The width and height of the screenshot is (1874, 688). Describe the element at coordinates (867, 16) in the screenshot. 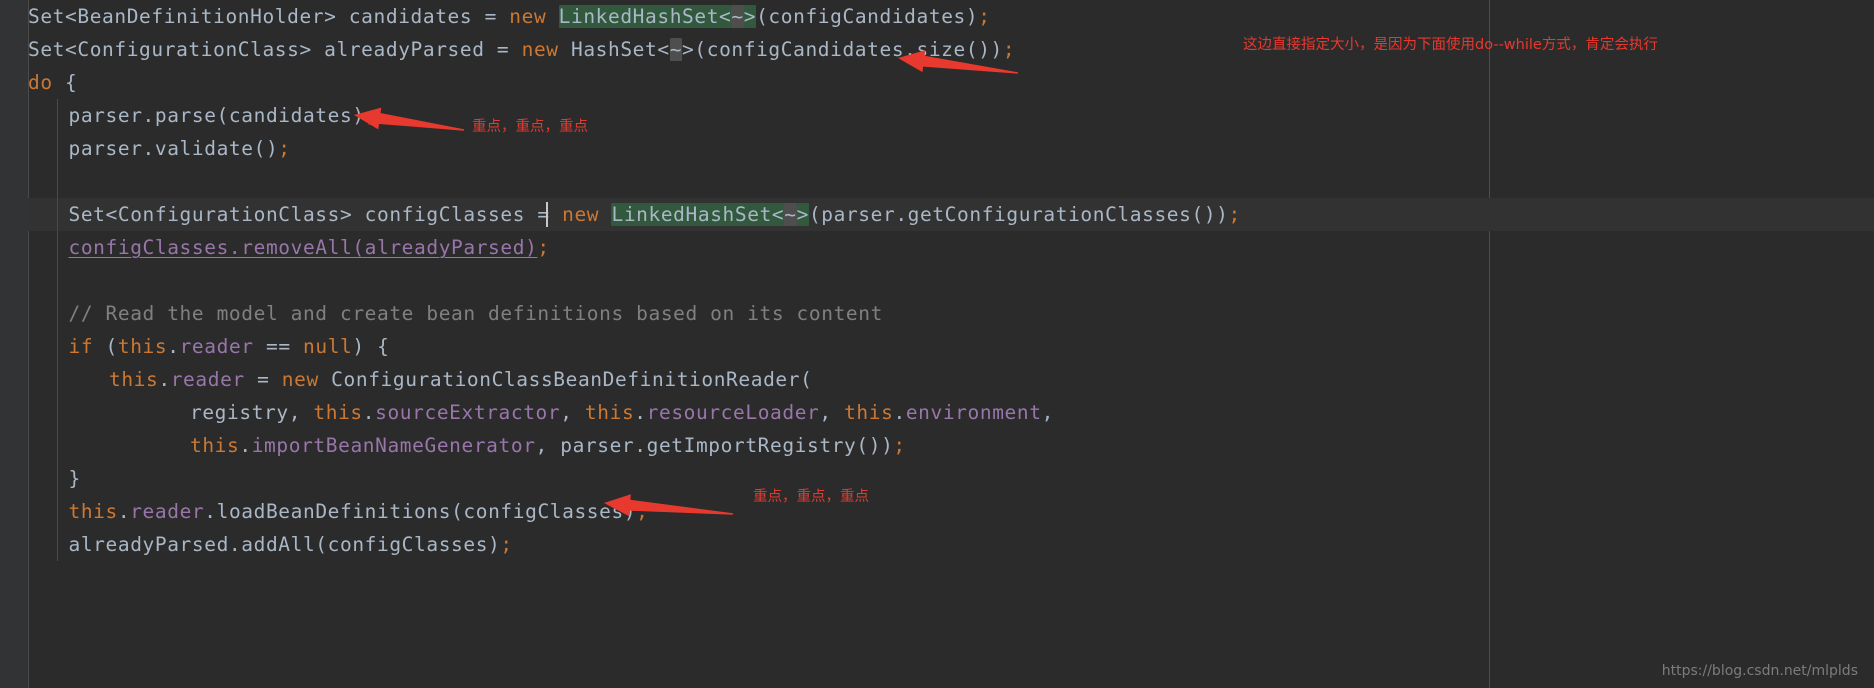

I see `code-token: (configCandidates)` at that location.